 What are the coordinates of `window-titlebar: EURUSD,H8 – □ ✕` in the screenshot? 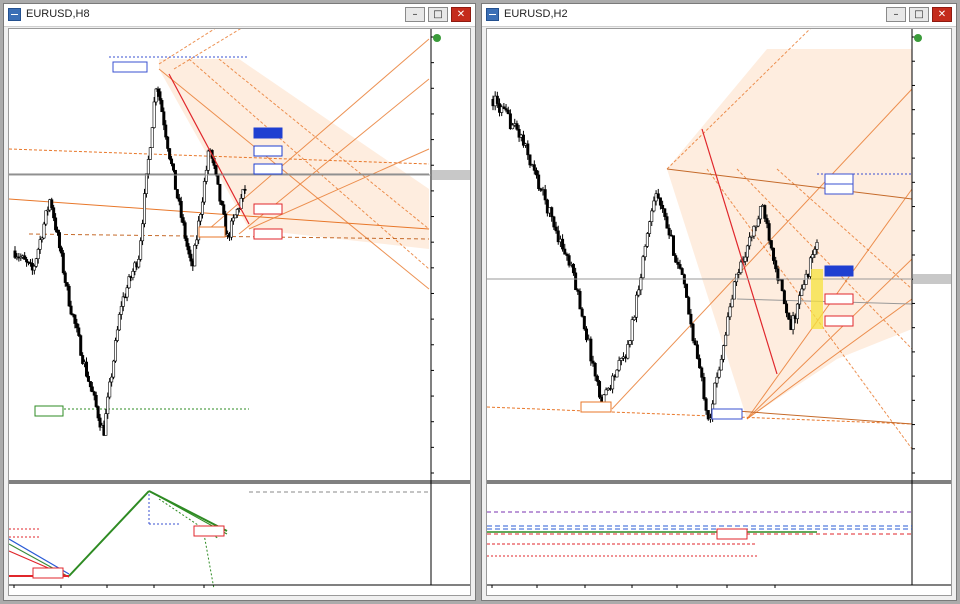 It's located at (239, 15).